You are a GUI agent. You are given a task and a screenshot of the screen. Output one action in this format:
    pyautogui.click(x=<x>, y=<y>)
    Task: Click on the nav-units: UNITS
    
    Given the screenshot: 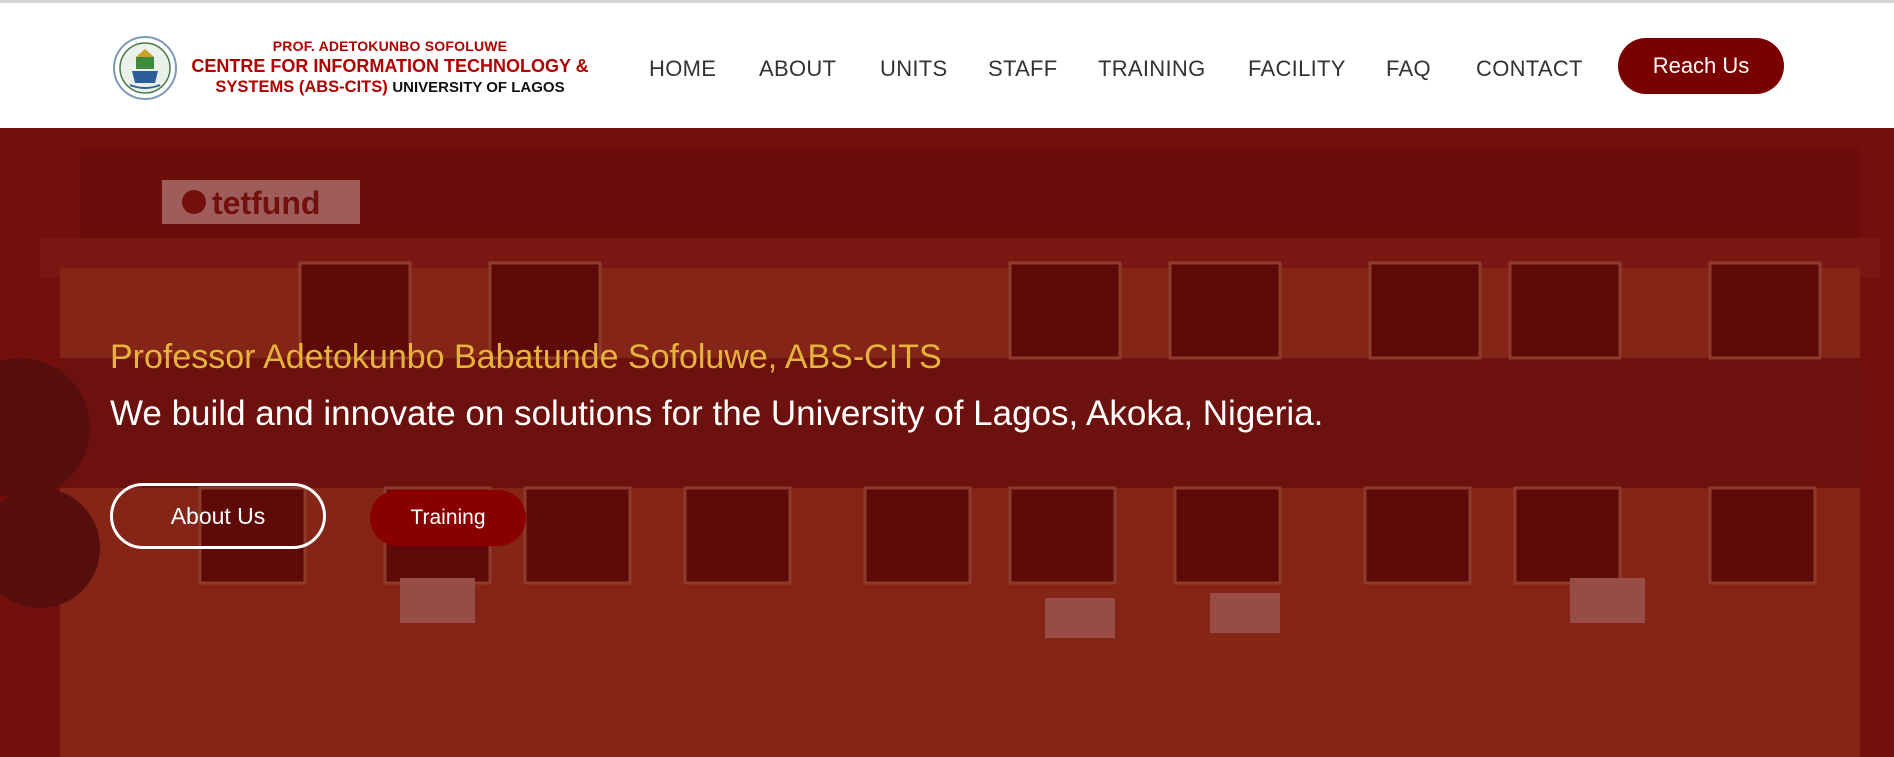 What is the action you would take?
    pyautogui.click(x=914, y=69)
    